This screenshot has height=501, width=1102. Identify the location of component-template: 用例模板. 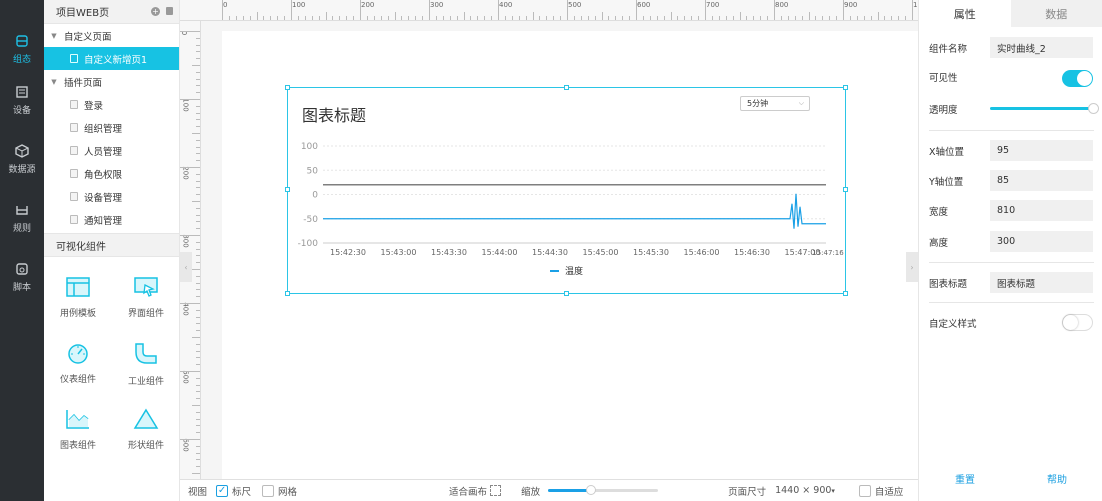
(78, 297).